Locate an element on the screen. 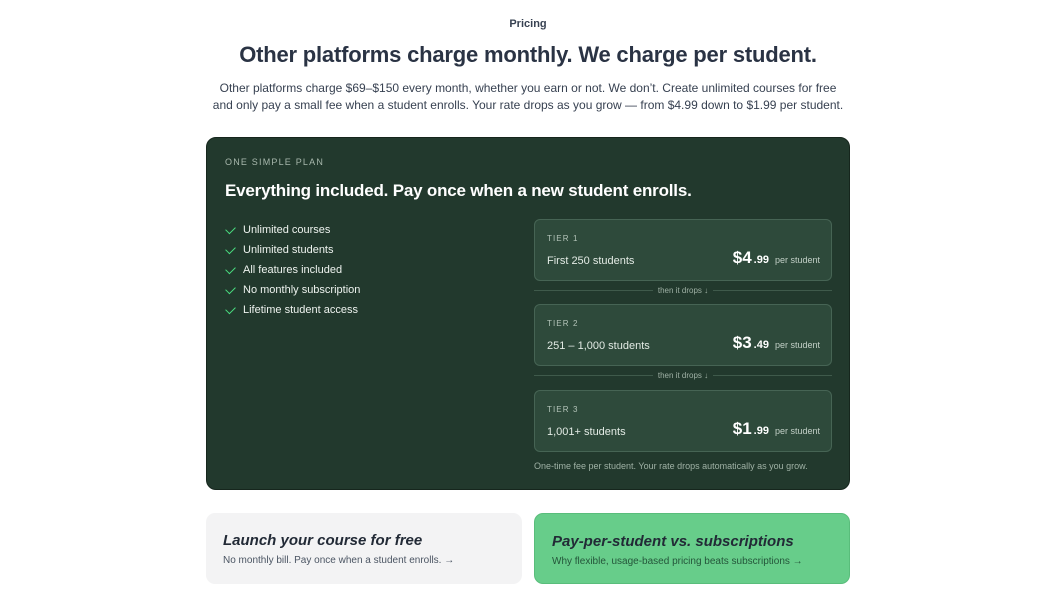 The height and width of the screenshot is (600, 1056). feature-item: Unlimited courses is located at coordinates (292, 230).